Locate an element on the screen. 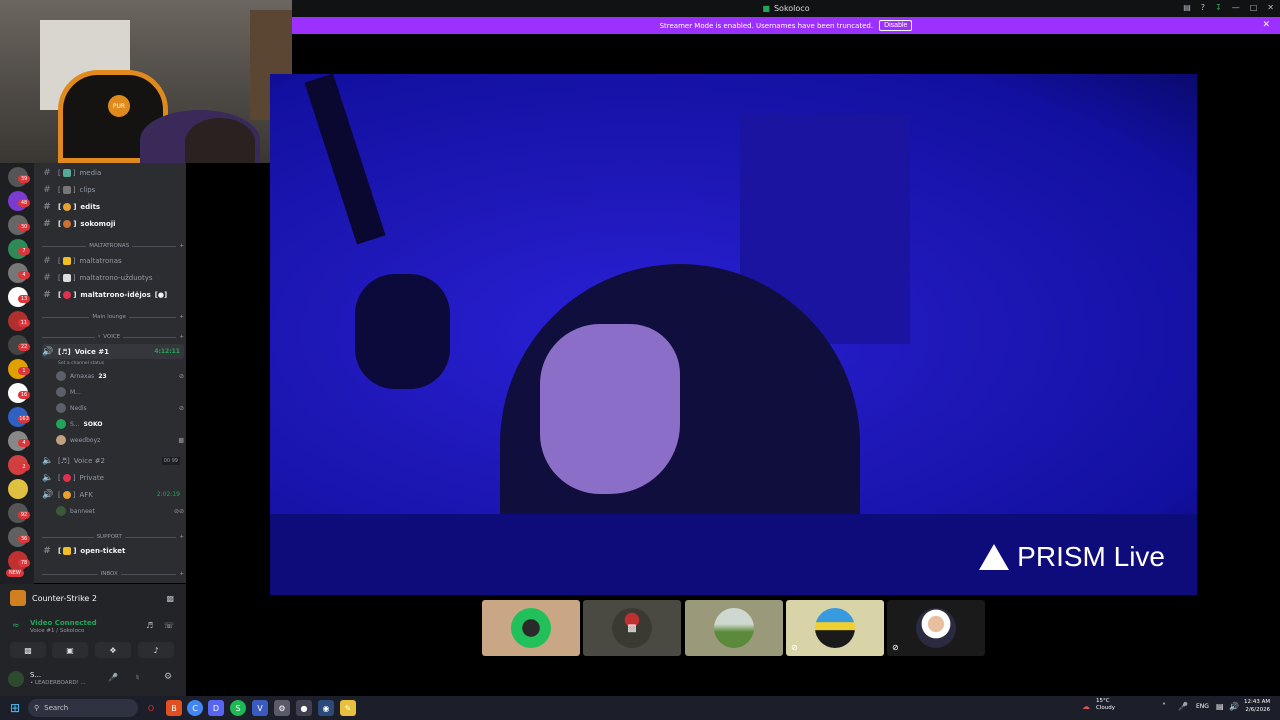  chrome-icon: C is located at coordinates (195, 708).